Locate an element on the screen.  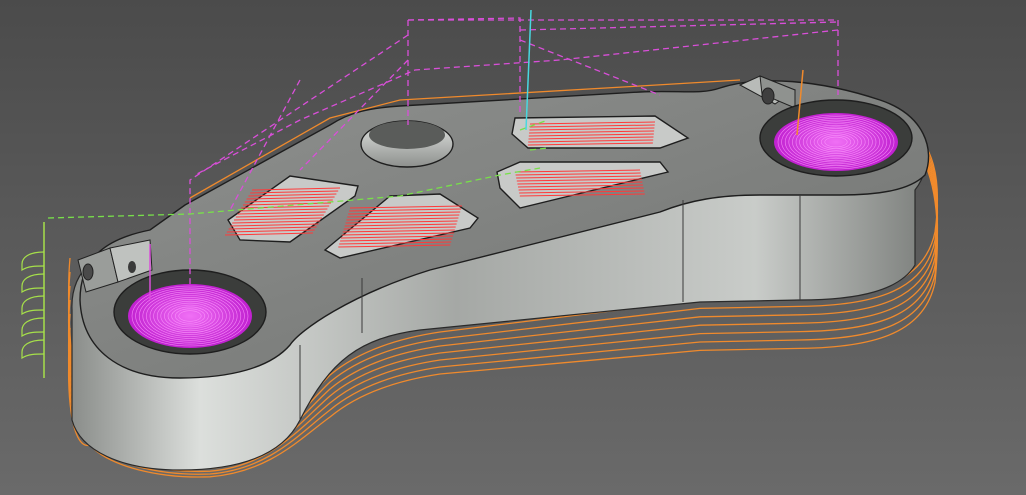
center-hole is located at coordinates (407, 144).